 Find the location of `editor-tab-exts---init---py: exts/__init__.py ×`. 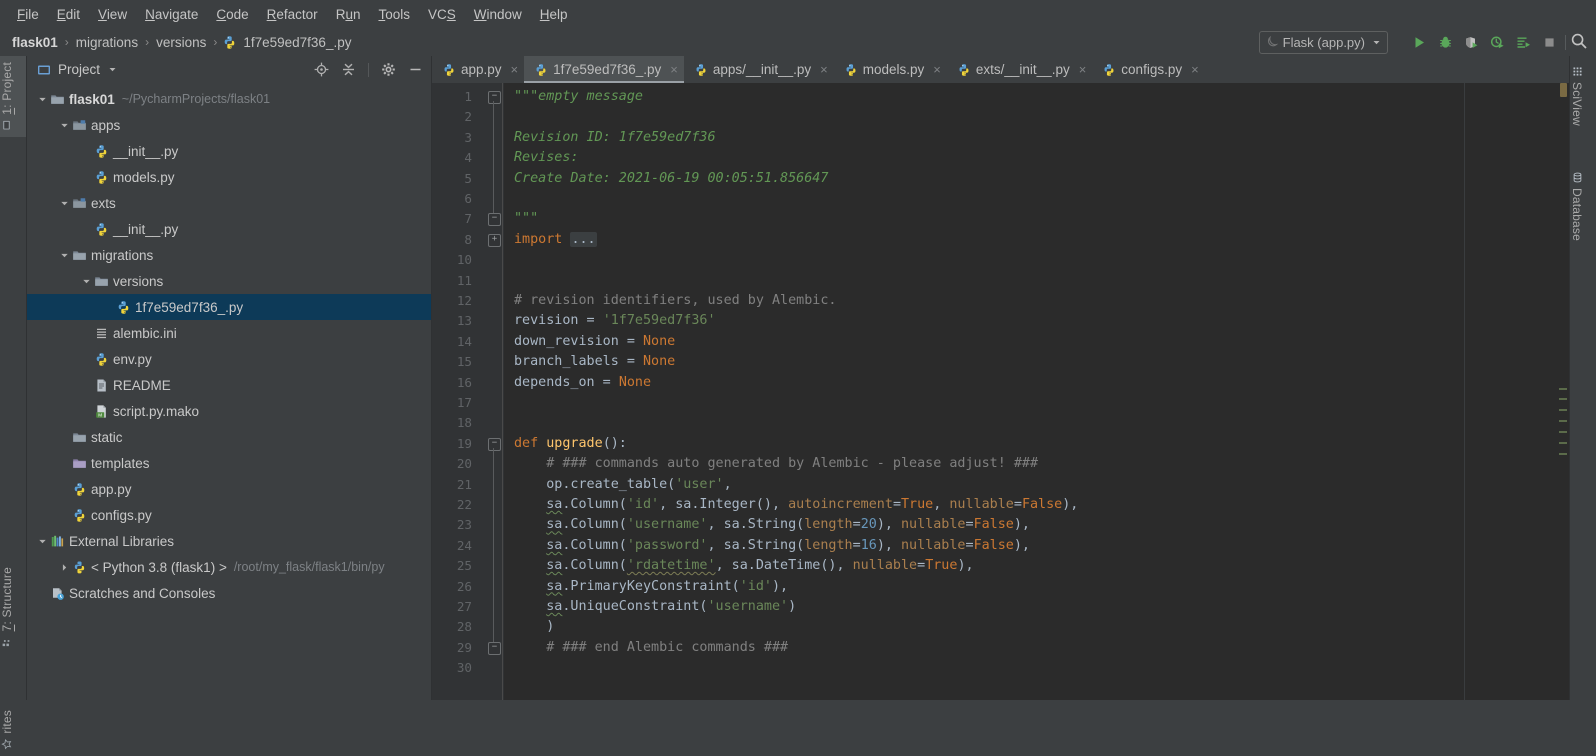

editor-tab-exts---init---py: exts/__init__.py × is located at coordinates (1019, 69).